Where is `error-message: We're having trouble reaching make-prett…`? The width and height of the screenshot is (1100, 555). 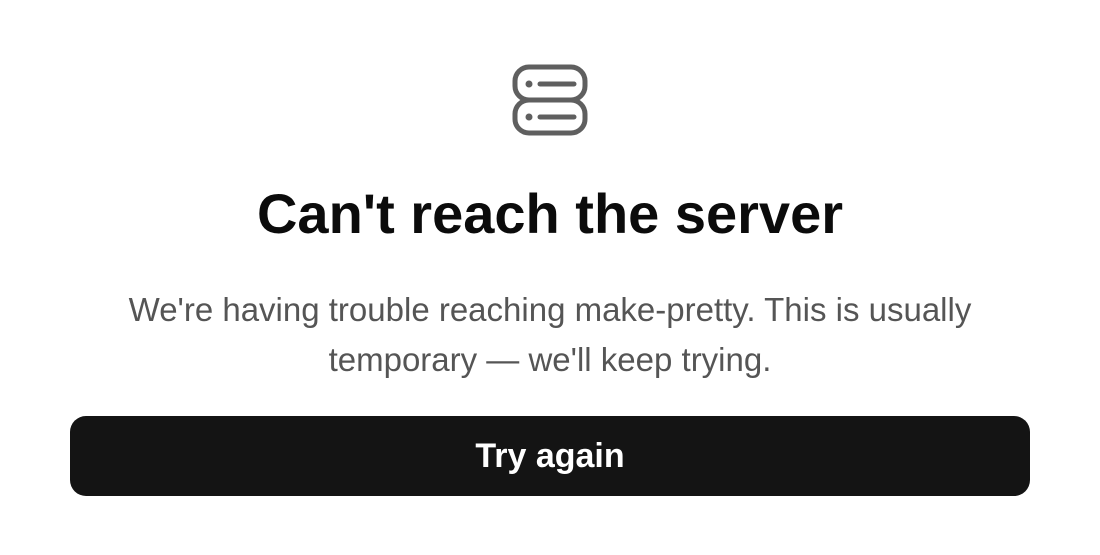 error-message: We're having trouble reaching make-prett… is located at coordinates (550, 334).